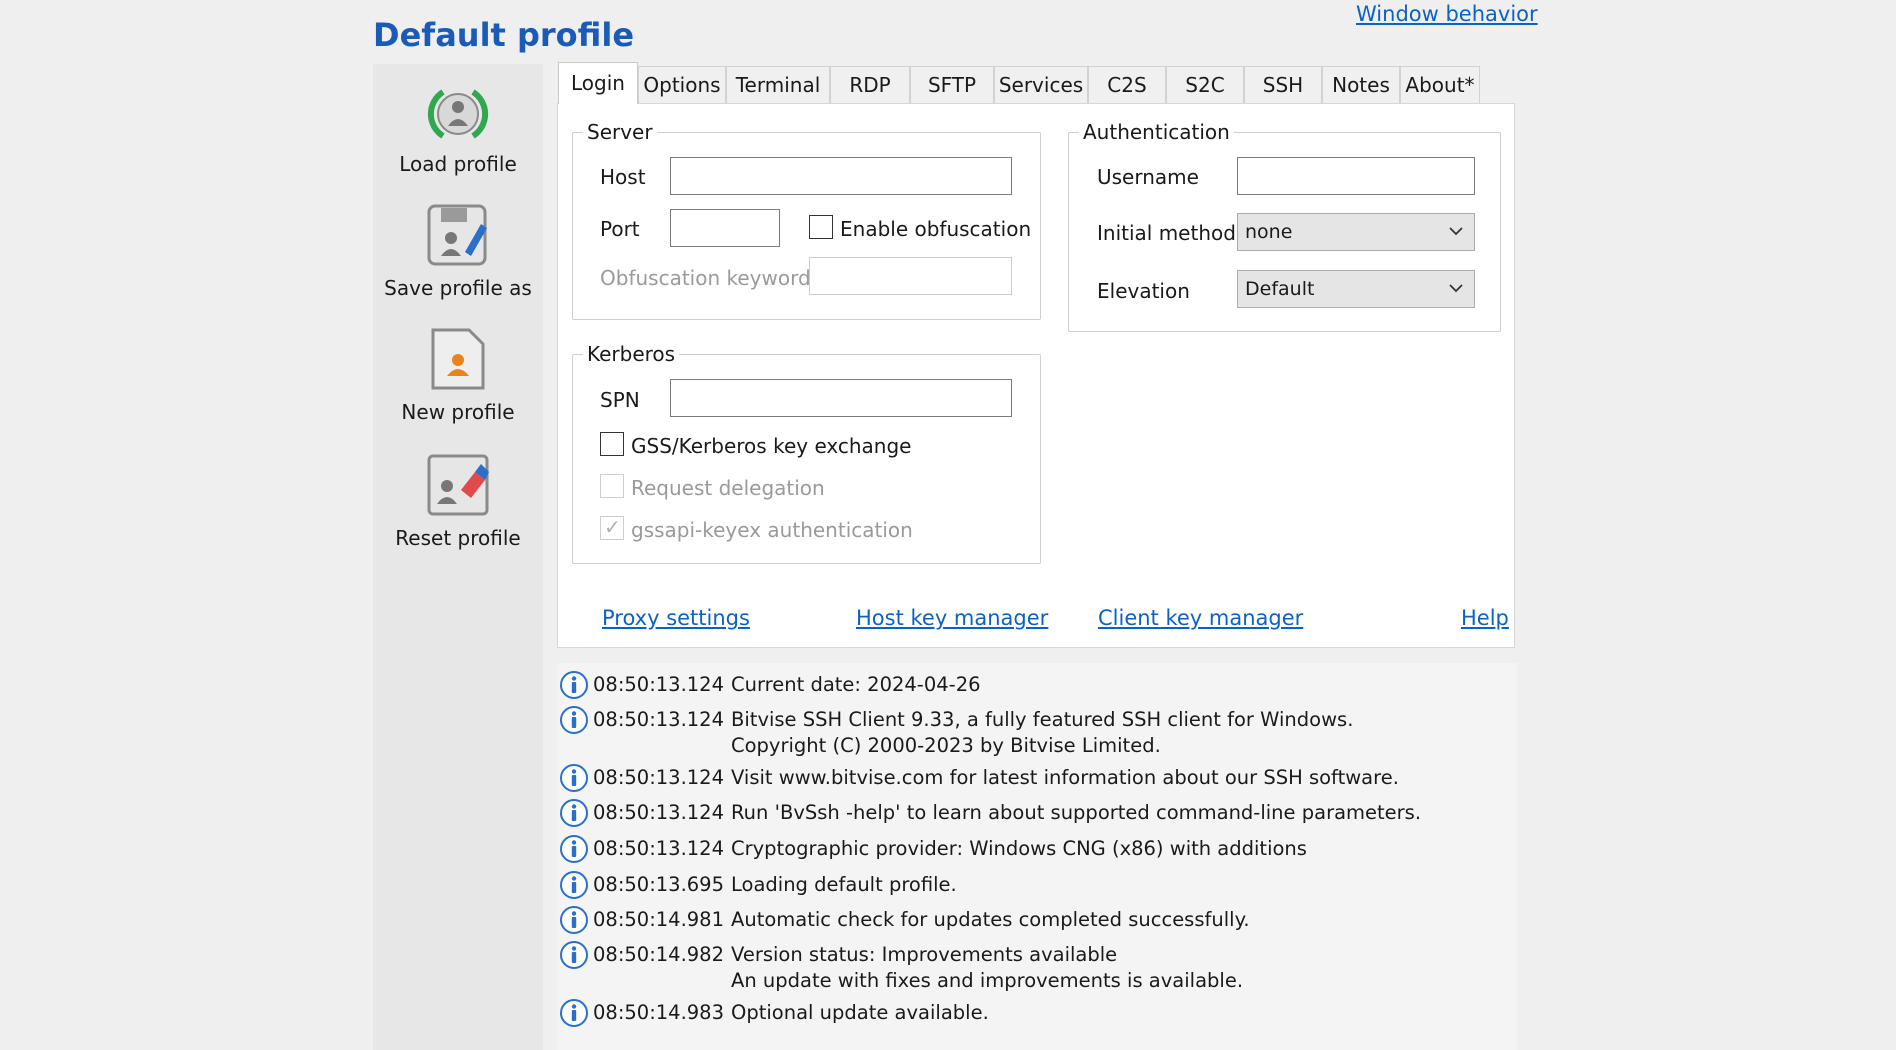 The height and width of the screenshot is (1050, 1896). I want to click on initial-method-value: none, so click(1269, 232).